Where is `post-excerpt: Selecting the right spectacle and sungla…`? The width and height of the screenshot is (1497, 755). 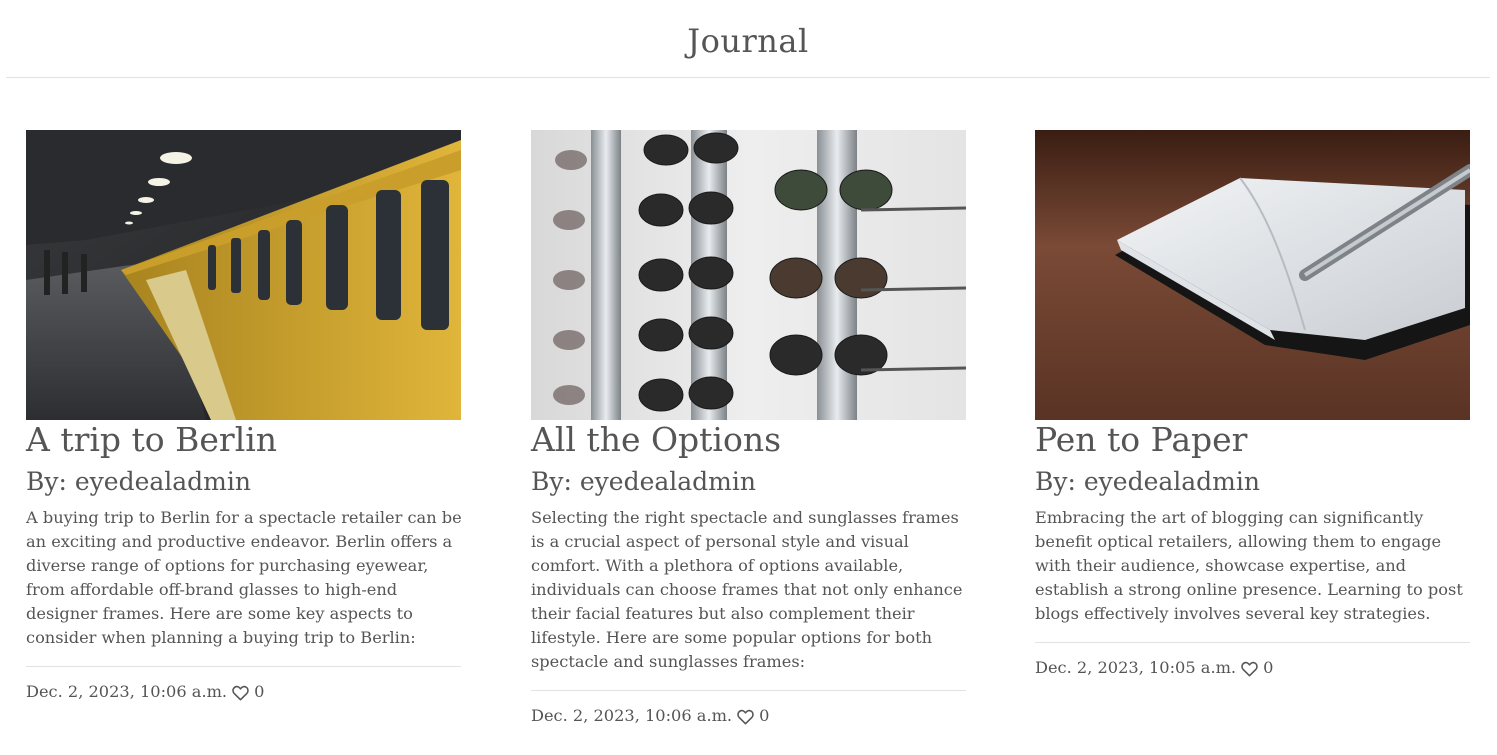
post-excerpt: Selecting the right spectacle and sungla… is located at coordinates (747, 589).